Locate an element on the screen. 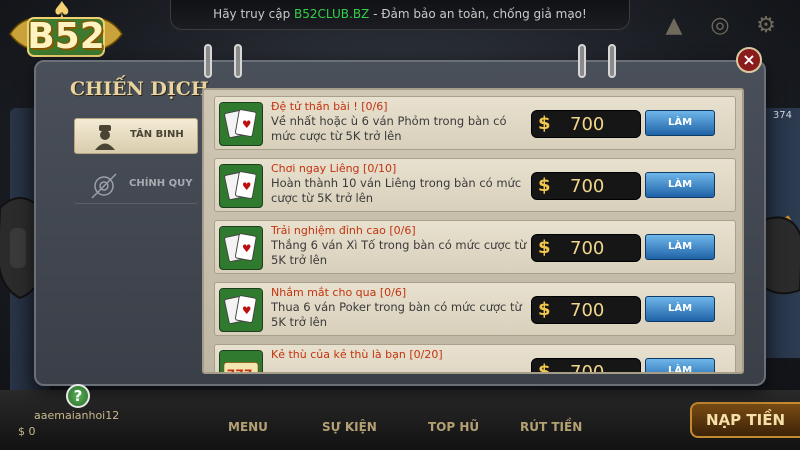 This screenshot has width=800, height=450. close-button: × is located at coordinates (749, 60).